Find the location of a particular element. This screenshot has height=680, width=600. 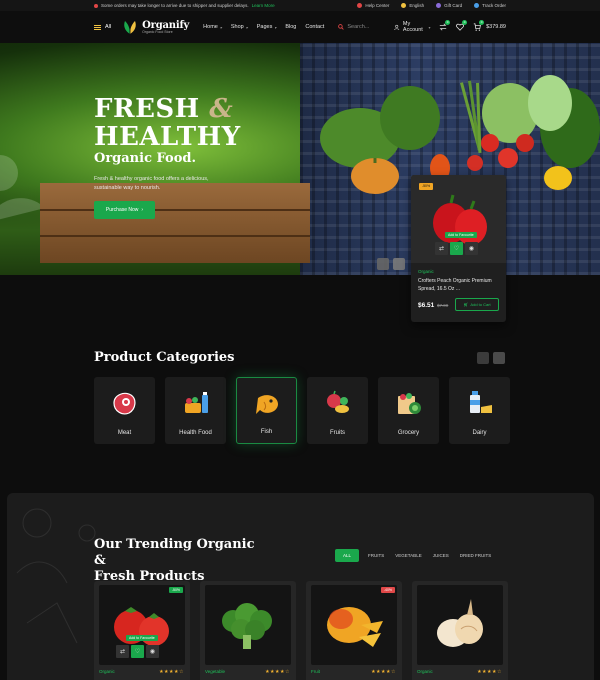

add-to-favourite-tooltip: Add to Favourite is located at coordinates (461, 235).